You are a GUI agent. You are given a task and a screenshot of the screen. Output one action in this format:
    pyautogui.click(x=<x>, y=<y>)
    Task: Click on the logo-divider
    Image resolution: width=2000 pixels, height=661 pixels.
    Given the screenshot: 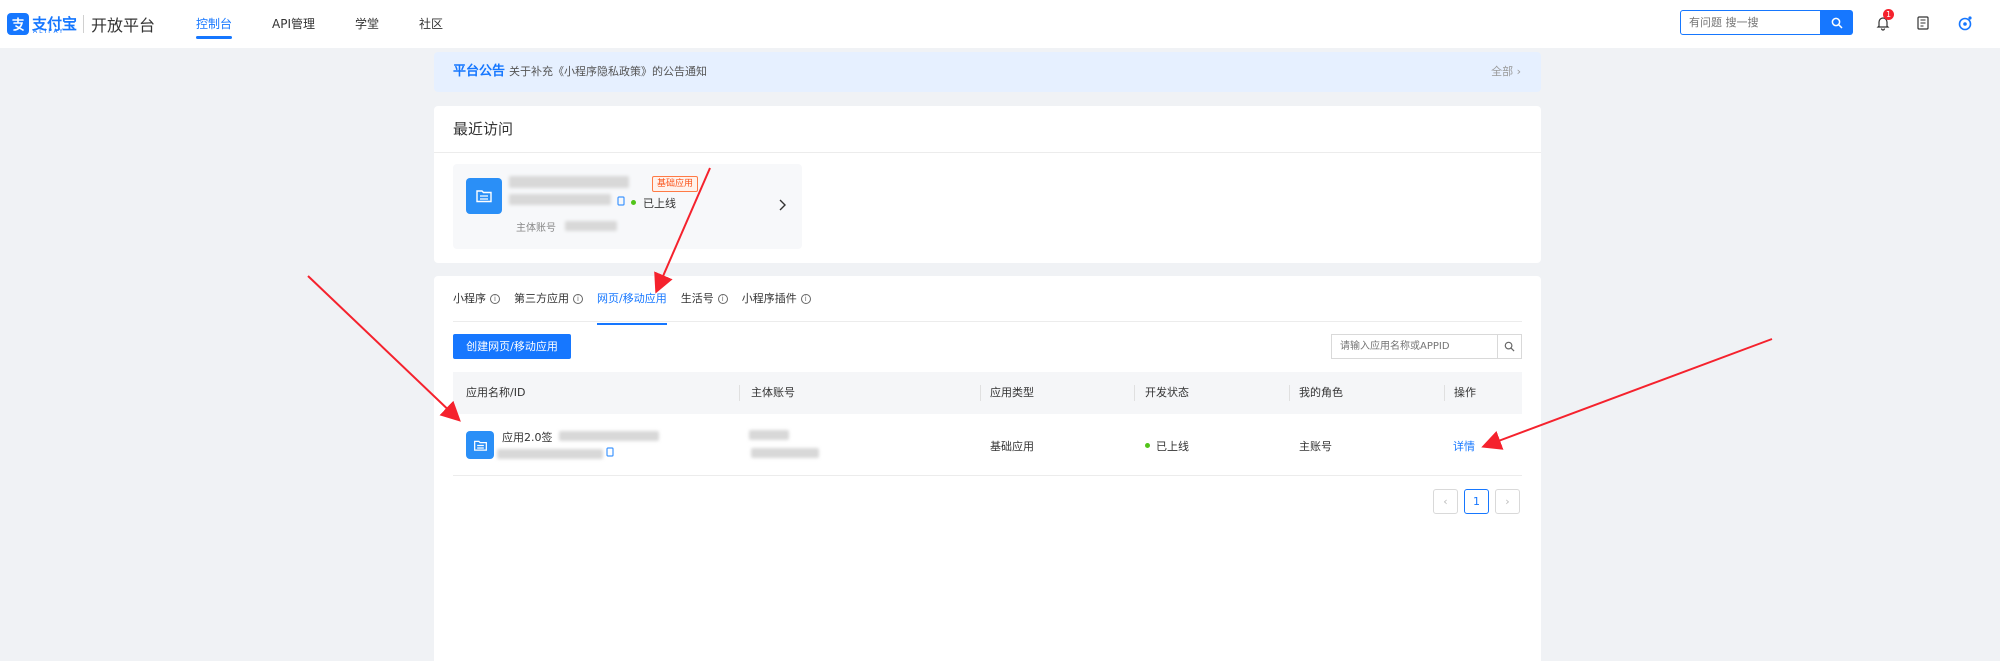 What is the action you would take?
    pyautogui.click(x=84, y=24)
    